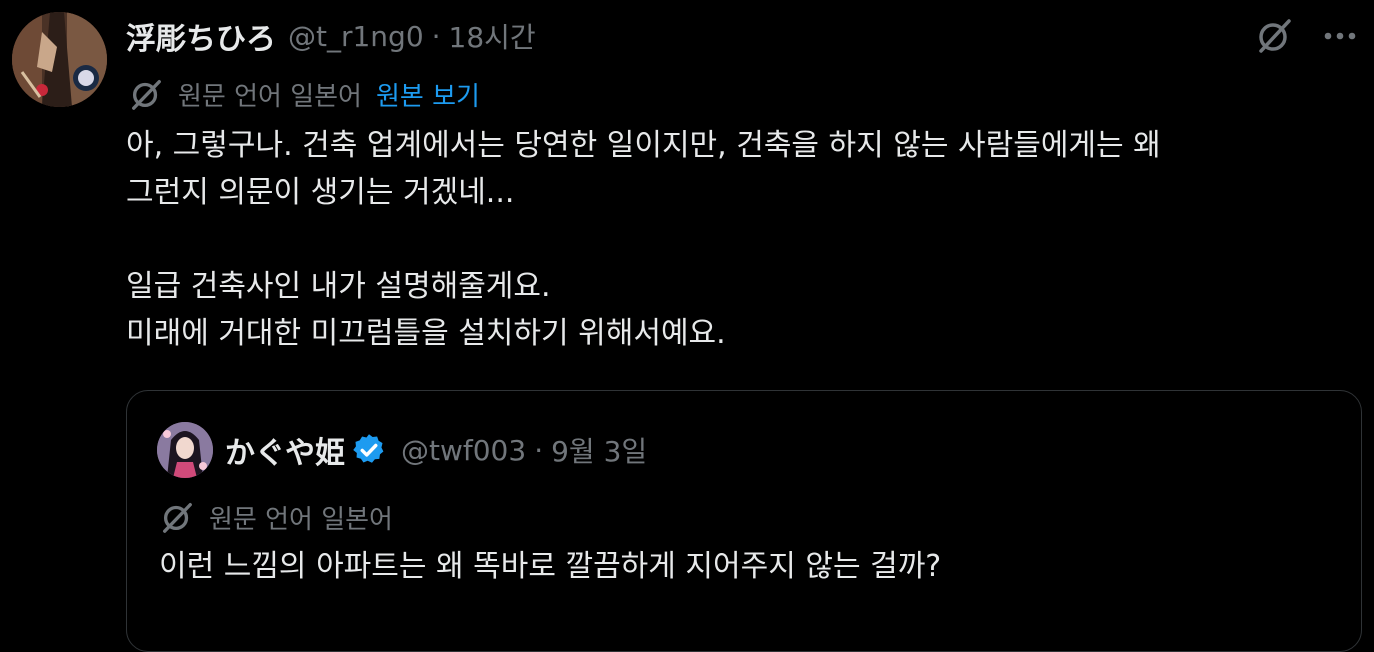 This screenshot has width=1374, height=652. Describe the element at coordinates (368, 448) in the screenshot. I see `verified-badge-icon` at that location.